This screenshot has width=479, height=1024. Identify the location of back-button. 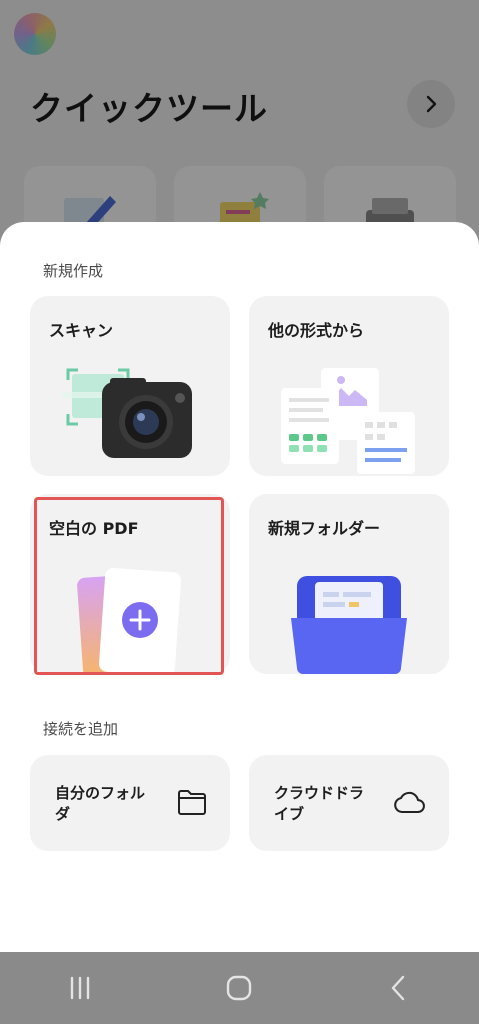
(399, 988).